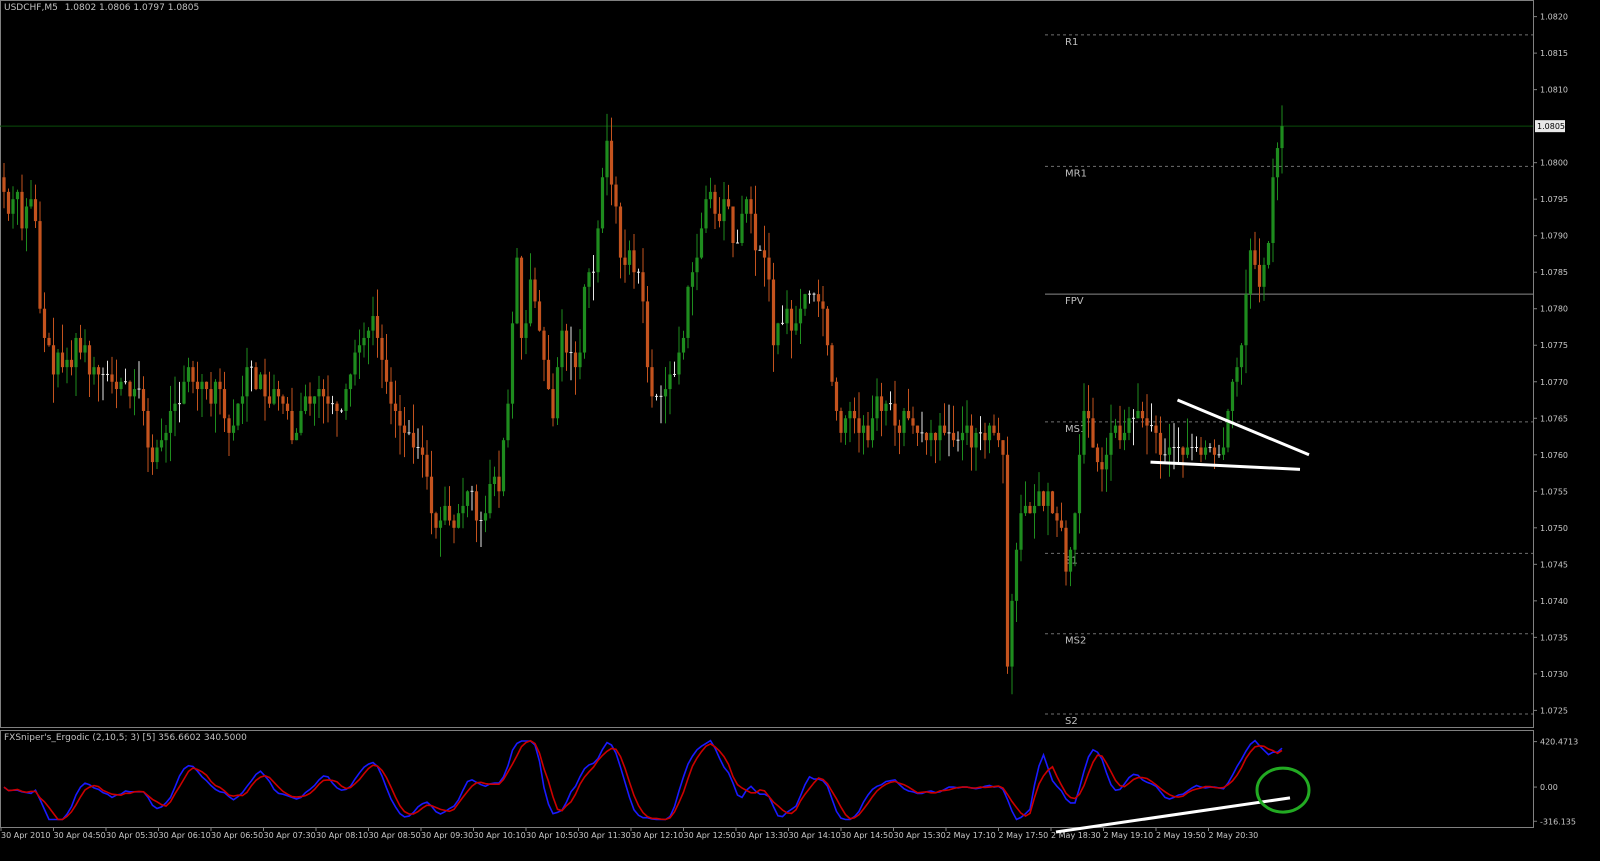 Image resolution: width=1600 pixels, height=861 pixels. Describe the element at coordinates (1225, 465) in the screenshot. I see `triangle-lower-line` at that location.